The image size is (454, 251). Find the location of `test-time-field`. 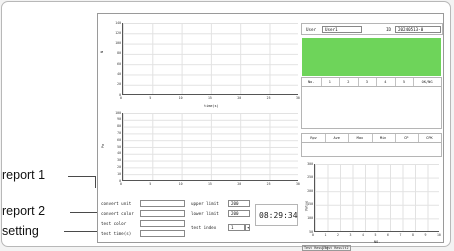

test-time-field is located at coordinates (162, 233).